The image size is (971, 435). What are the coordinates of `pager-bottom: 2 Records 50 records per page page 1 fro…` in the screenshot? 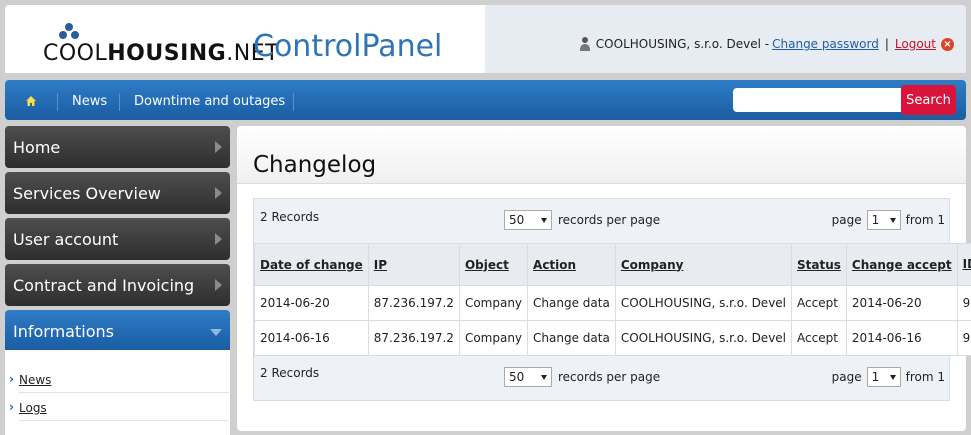 It's located at (602, 377).